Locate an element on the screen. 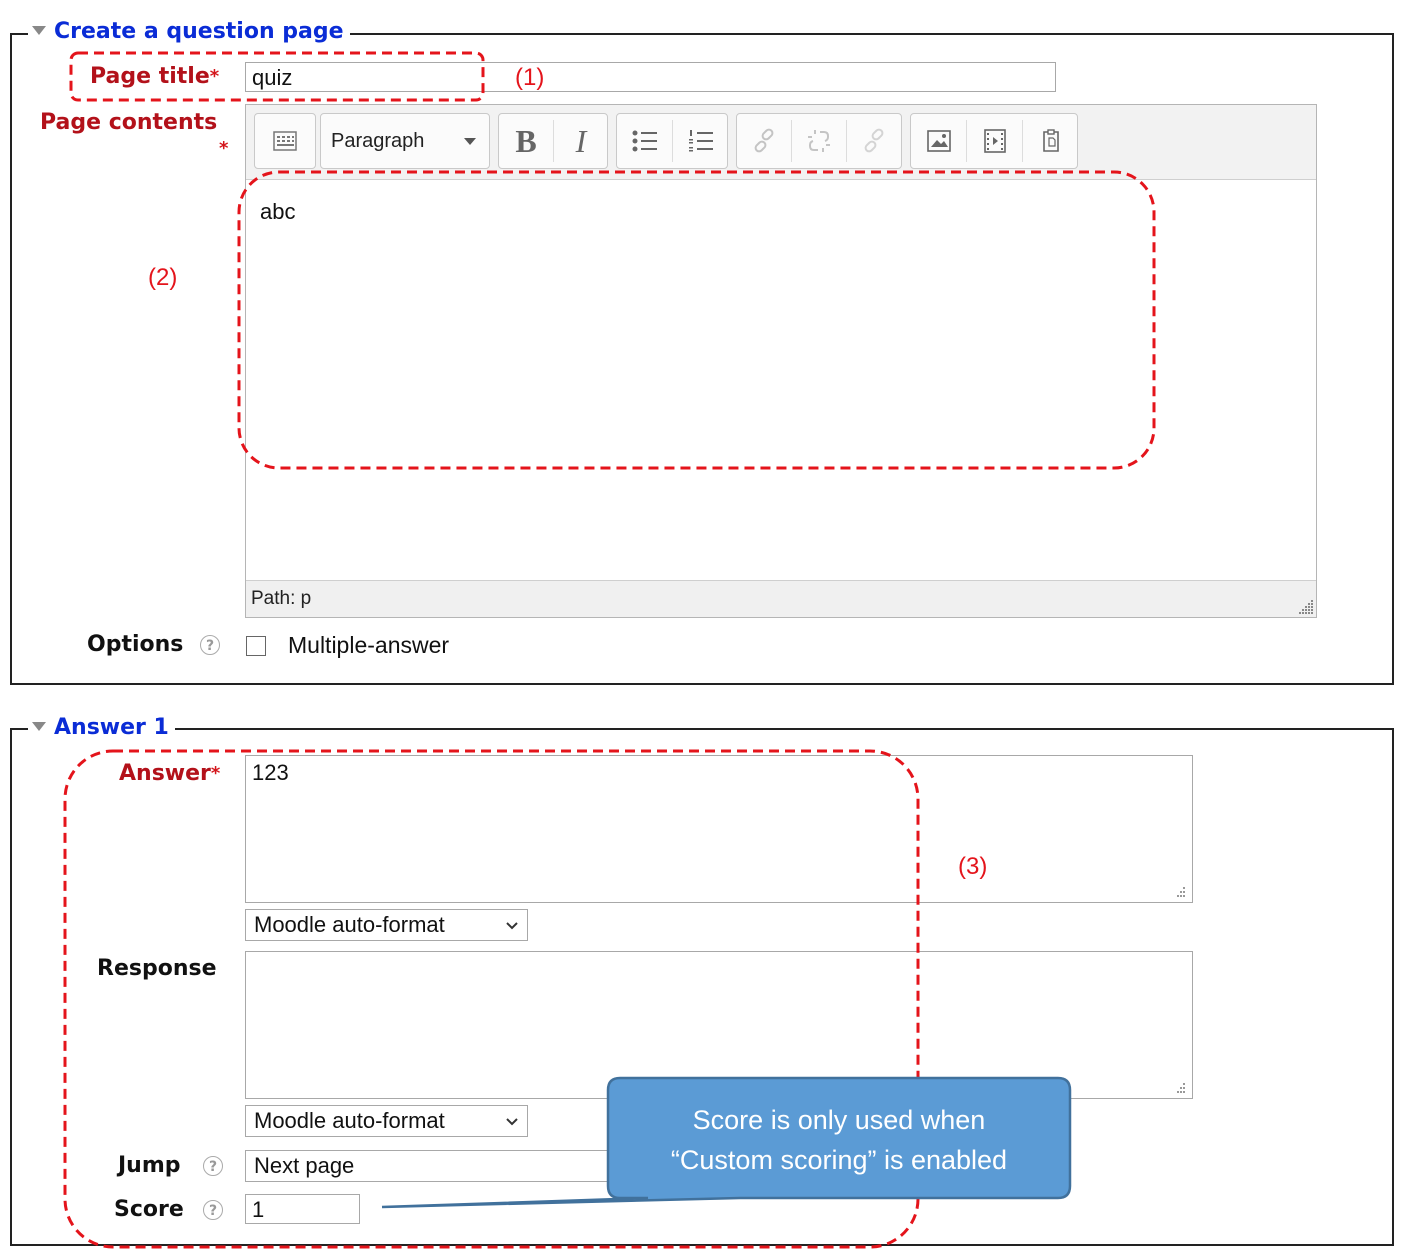 This screenshot has width=1407, height=1250. media-icon is located at coordinates (994, 141).